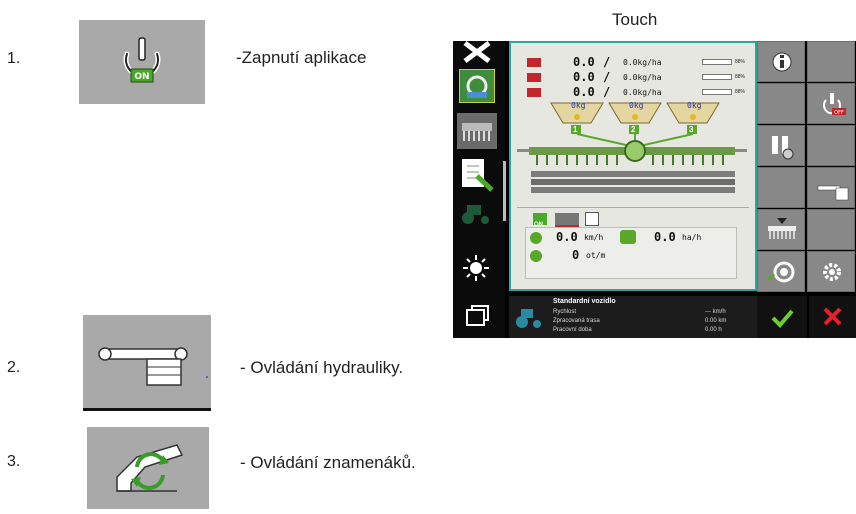 The height and width of the screenshot is (514, 856). What do you see at coordinates (567, 220) in the screenshot?
I see `section-icon` at bounding box center [567, 220].